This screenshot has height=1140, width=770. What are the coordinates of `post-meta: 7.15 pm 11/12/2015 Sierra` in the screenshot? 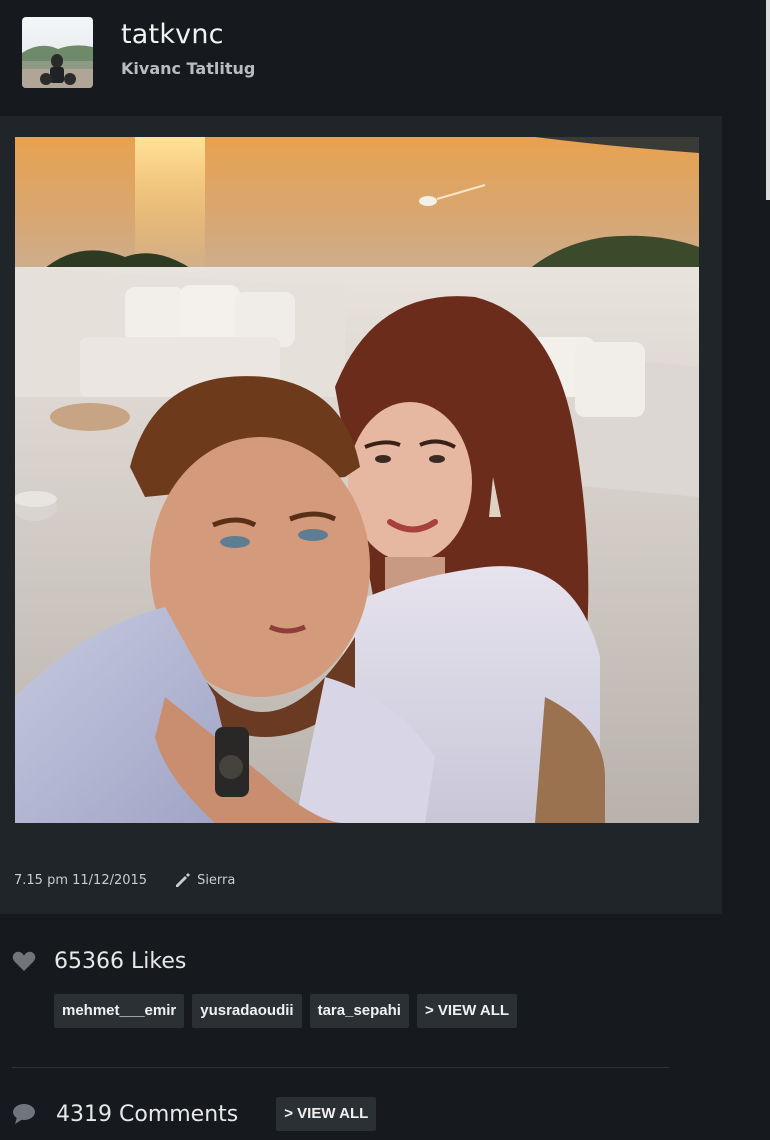 It's located at (124, 880).